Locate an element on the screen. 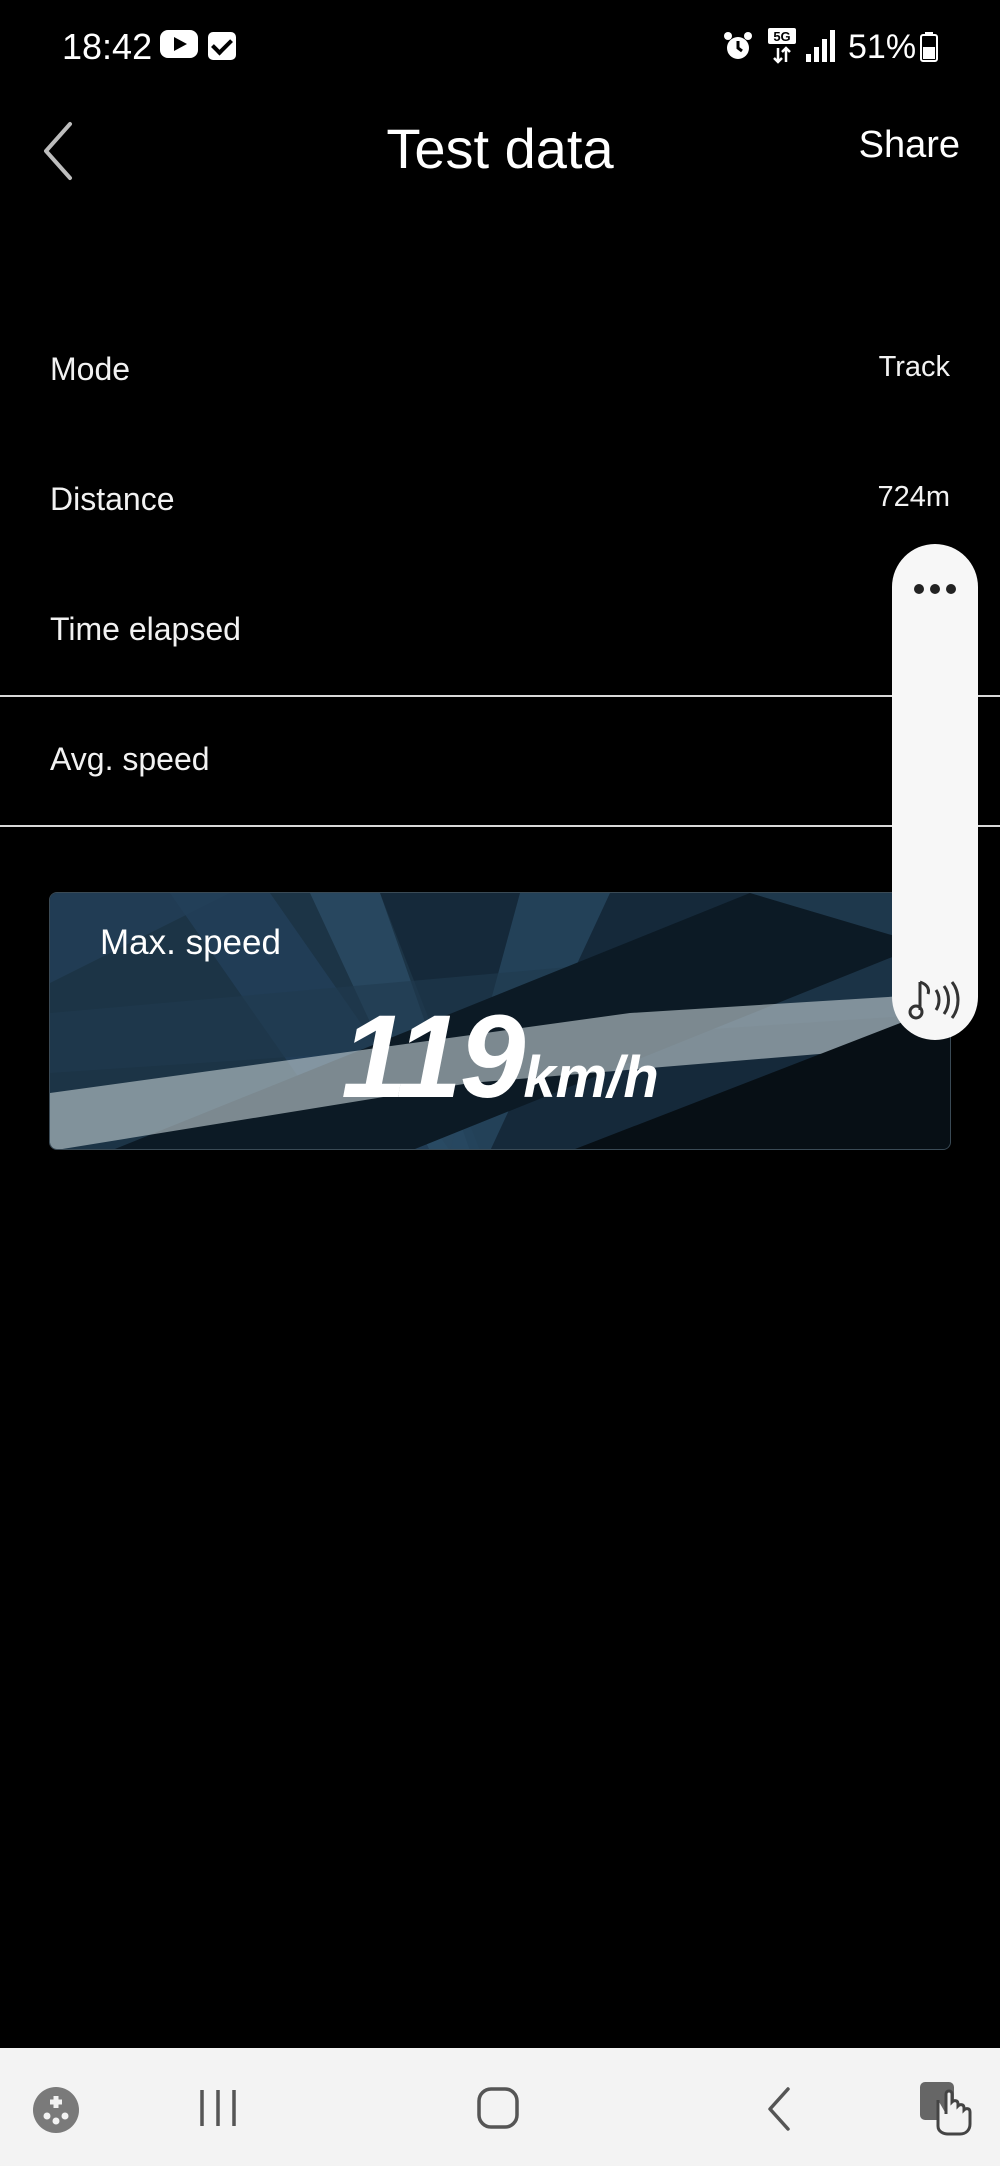  home-icon is located at coordinates (498, 2108).